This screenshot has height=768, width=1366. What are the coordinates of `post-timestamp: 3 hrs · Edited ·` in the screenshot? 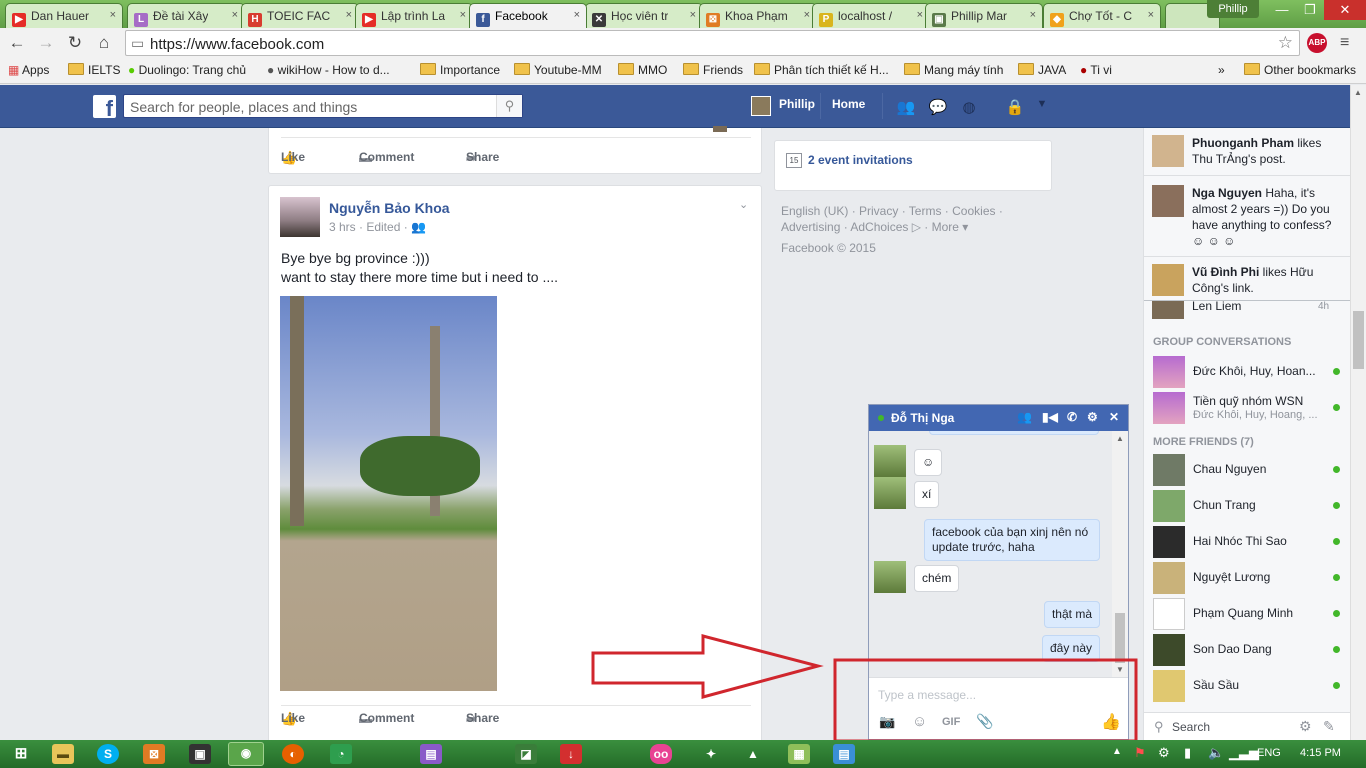 It's located at (368, 227).